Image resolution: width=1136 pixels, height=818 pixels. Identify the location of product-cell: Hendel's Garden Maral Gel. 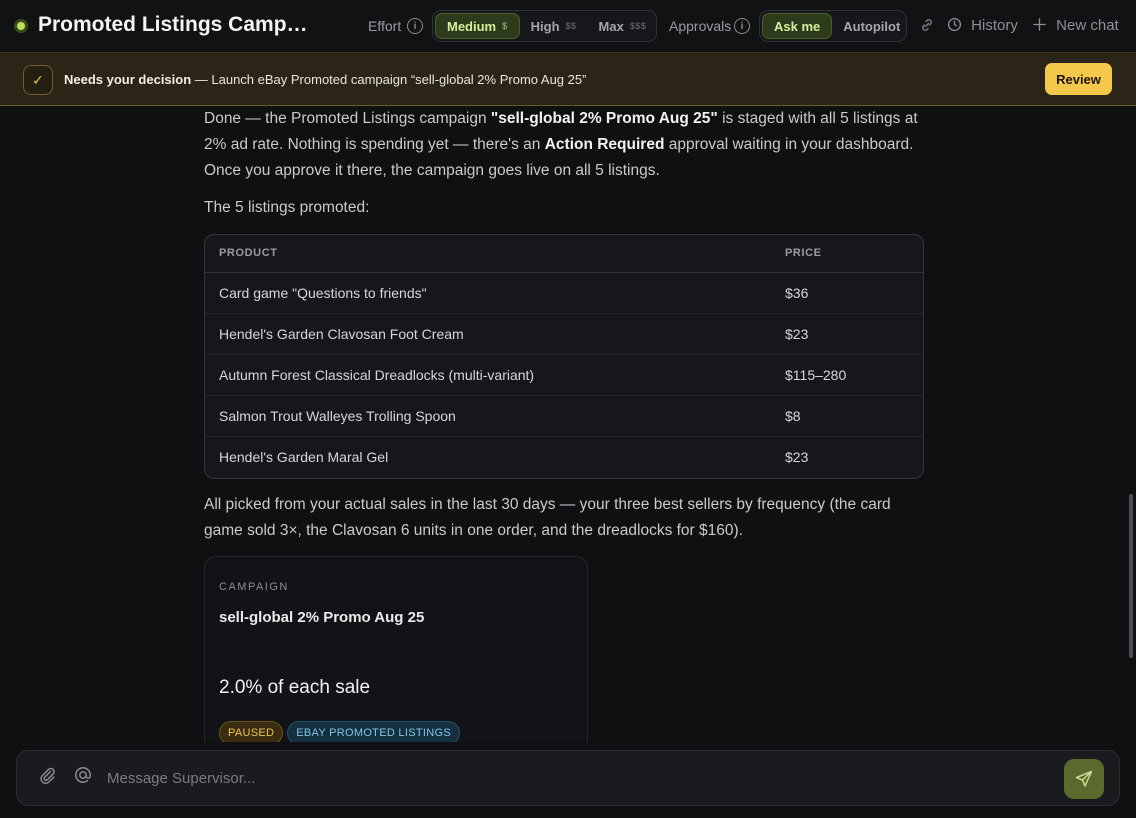
(304, 457).